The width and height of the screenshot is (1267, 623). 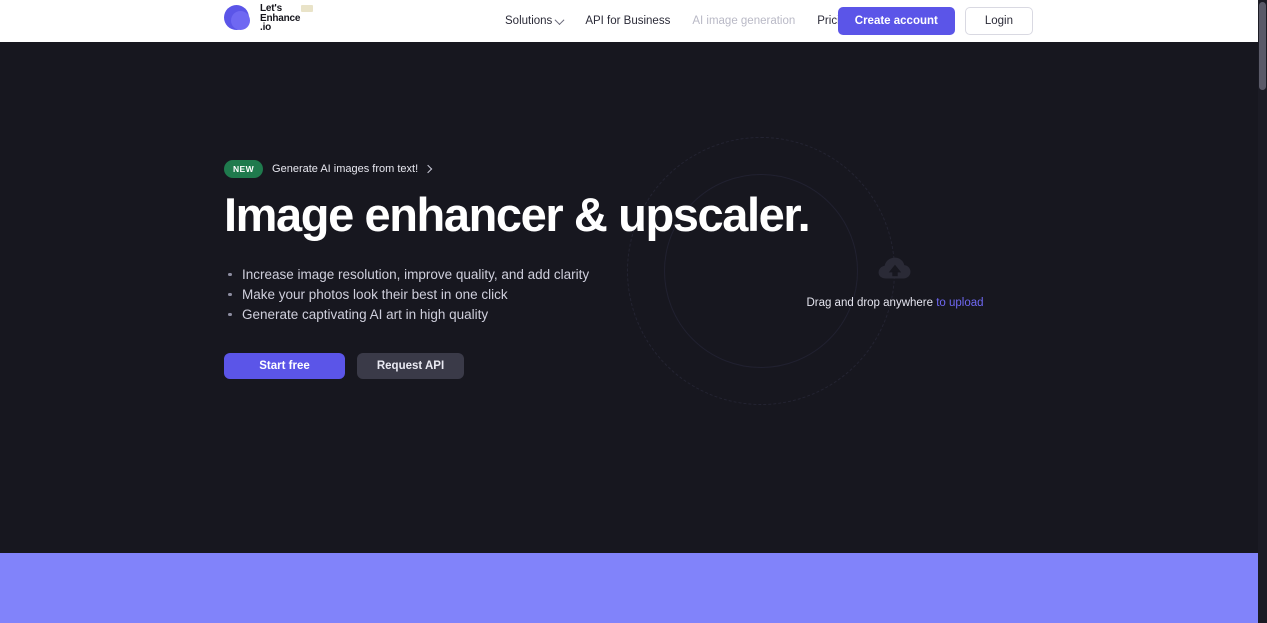 What do you see at coordinates (959, 303) in the screenshot?
I see `upload-link: to upload` at bounding box center [959, 303].